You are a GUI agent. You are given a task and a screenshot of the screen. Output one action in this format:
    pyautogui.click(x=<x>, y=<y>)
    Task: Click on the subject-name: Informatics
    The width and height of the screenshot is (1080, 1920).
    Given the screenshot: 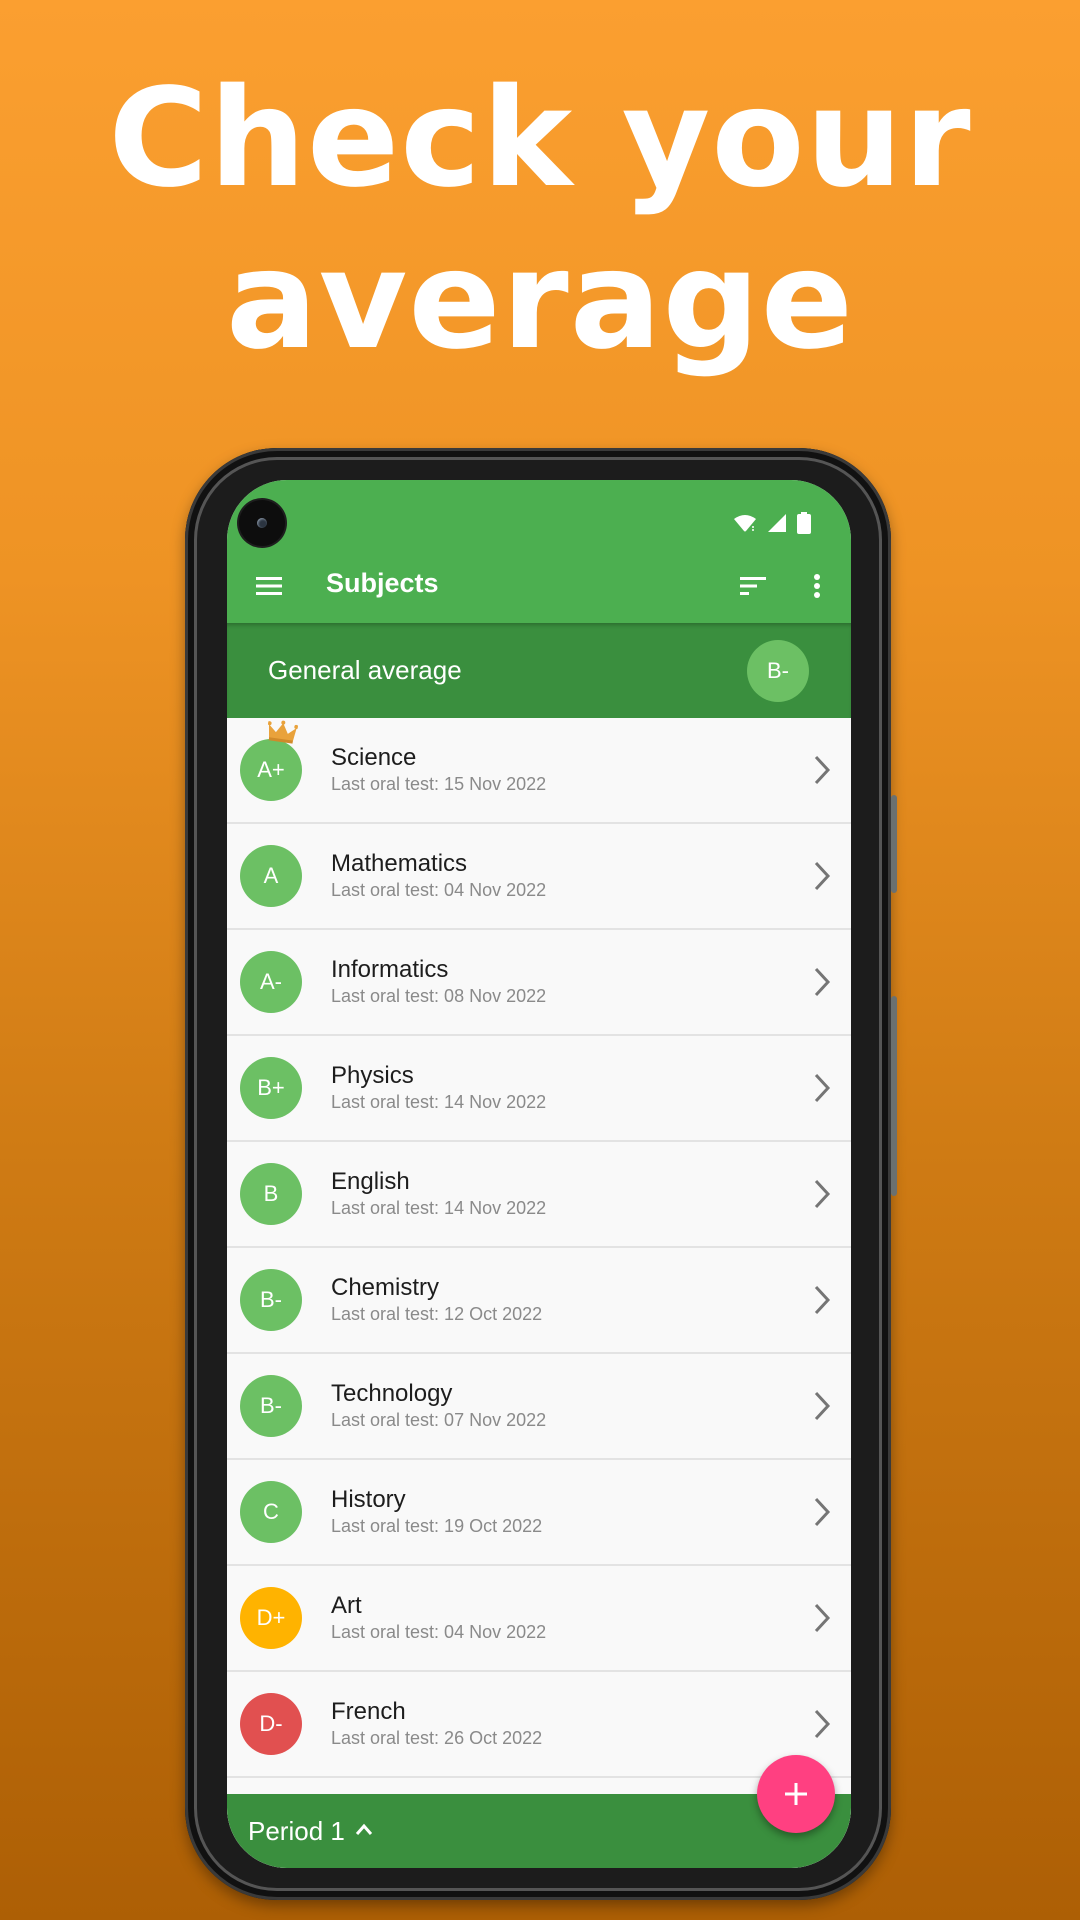 What is the action you would take?
    pyautogui.click(x=390, y=969)
    